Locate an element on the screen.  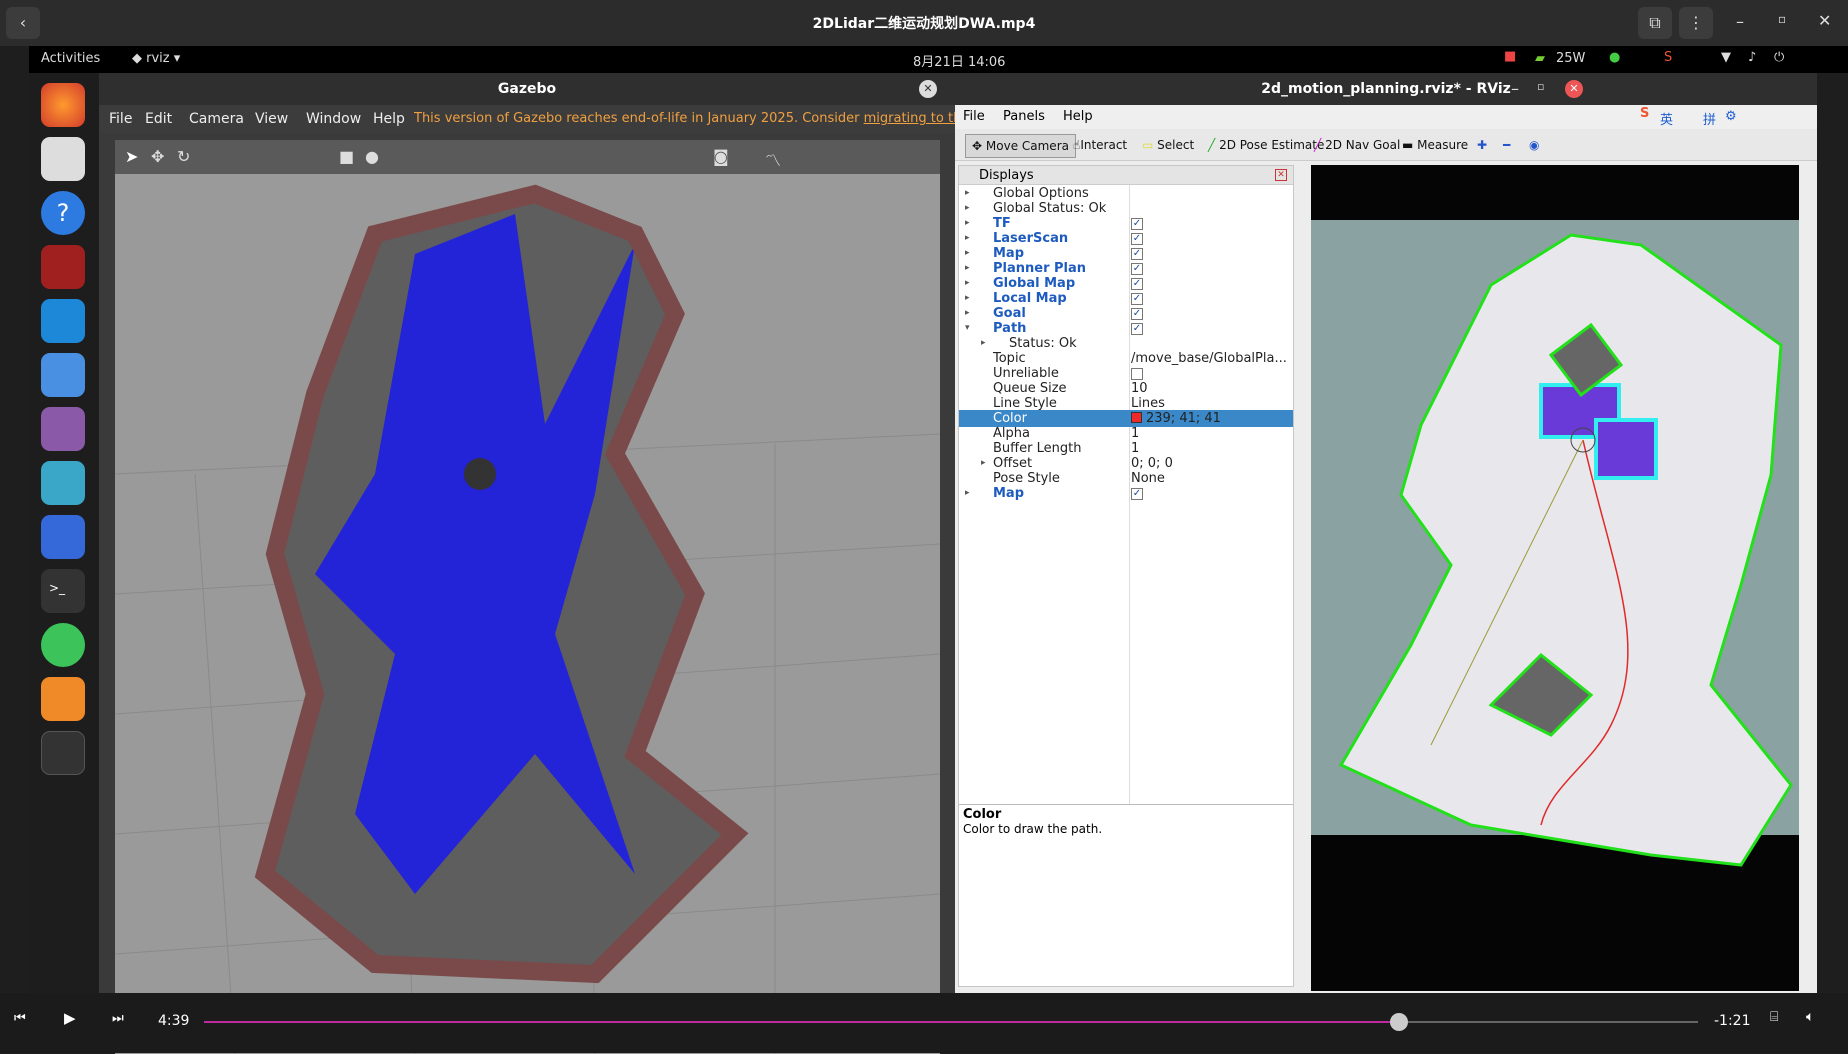
pip-button: ⧉ is located at coordinates (1655, 23).